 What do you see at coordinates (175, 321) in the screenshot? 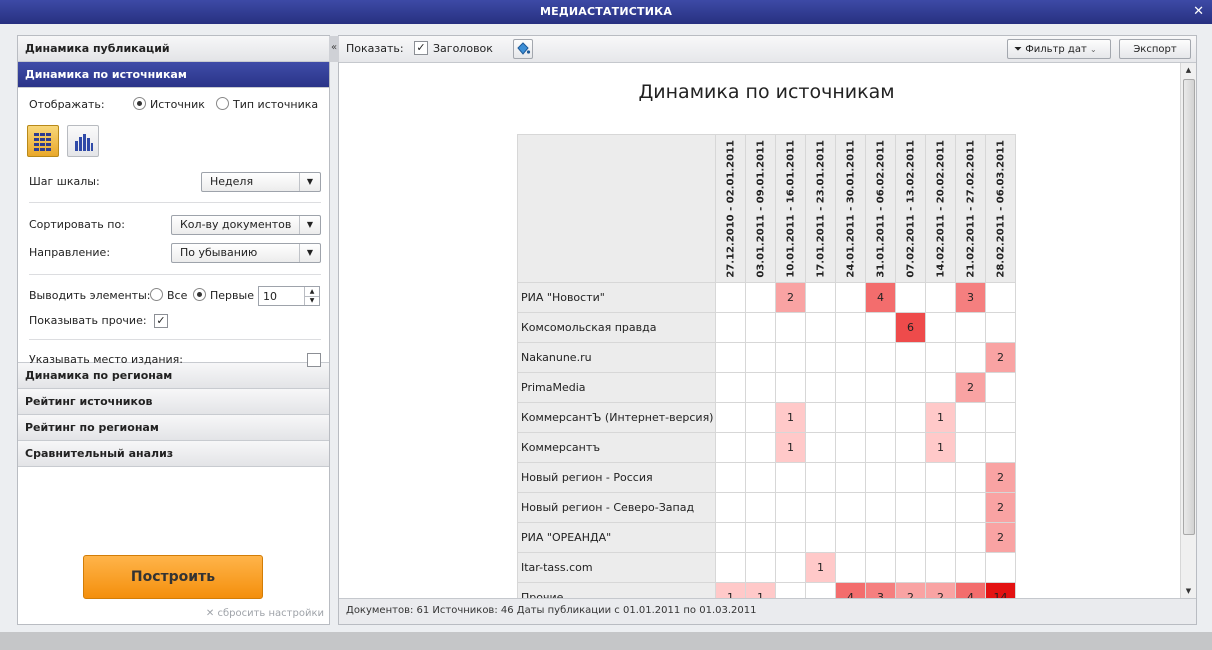
I see `show-other-row: Показывать прочие: ✓` at bounding box center [175, 321].